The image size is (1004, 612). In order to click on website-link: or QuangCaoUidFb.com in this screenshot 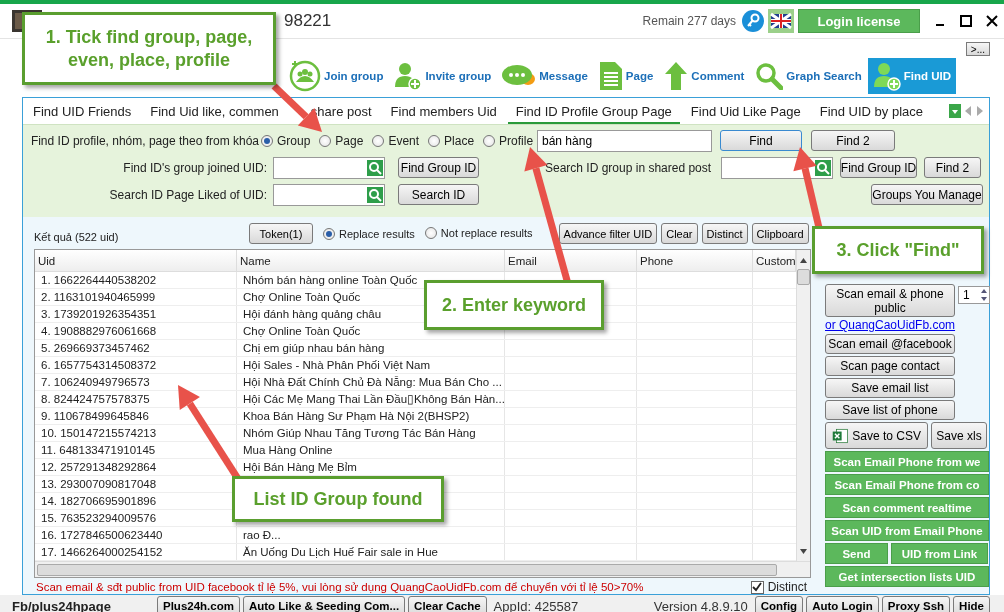, I will do `click(907, 325)`.